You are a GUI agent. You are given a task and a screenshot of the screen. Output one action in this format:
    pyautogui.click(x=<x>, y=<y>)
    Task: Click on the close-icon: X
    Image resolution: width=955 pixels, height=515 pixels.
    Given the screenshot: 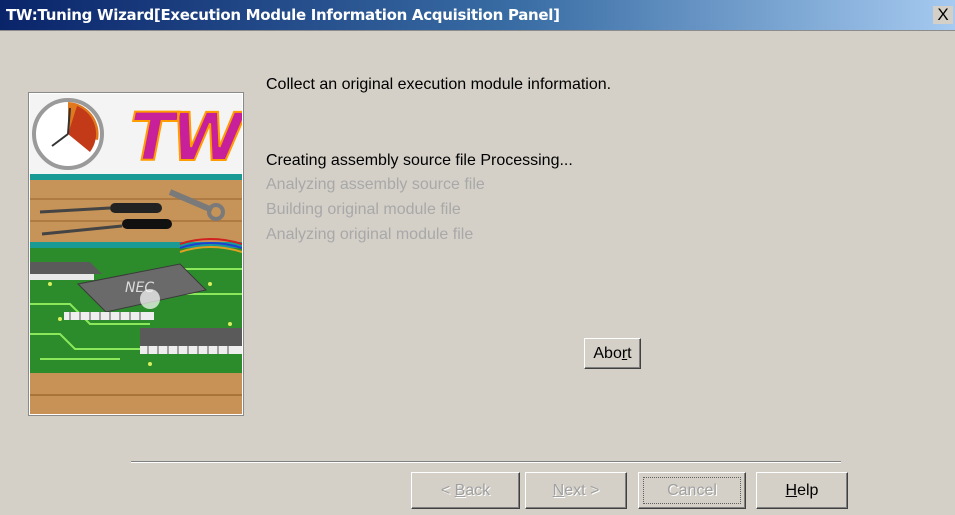 What is the action you would take?
    pyautogui.click(x=943, y=14)
    